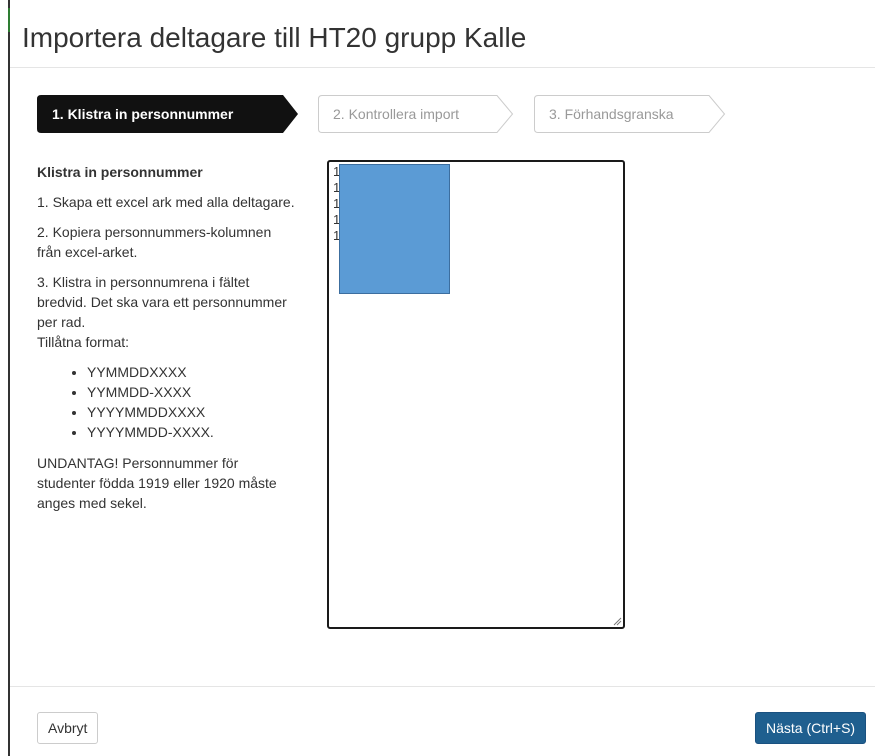 The width and height of the screenshot is (875, 756). Describe the element at coordinates (192, 372) in the screenshot. I see `list-item: YYMMDDXXXX` at that location.